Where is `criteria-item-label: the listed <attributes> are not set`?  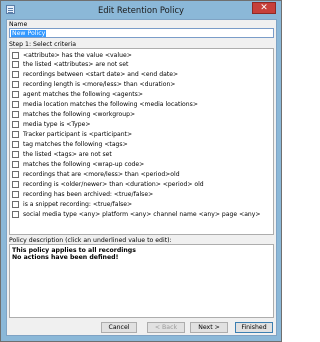
criteria-item-label: the listed <attributes> are not set is located at coordinates (76, 64).